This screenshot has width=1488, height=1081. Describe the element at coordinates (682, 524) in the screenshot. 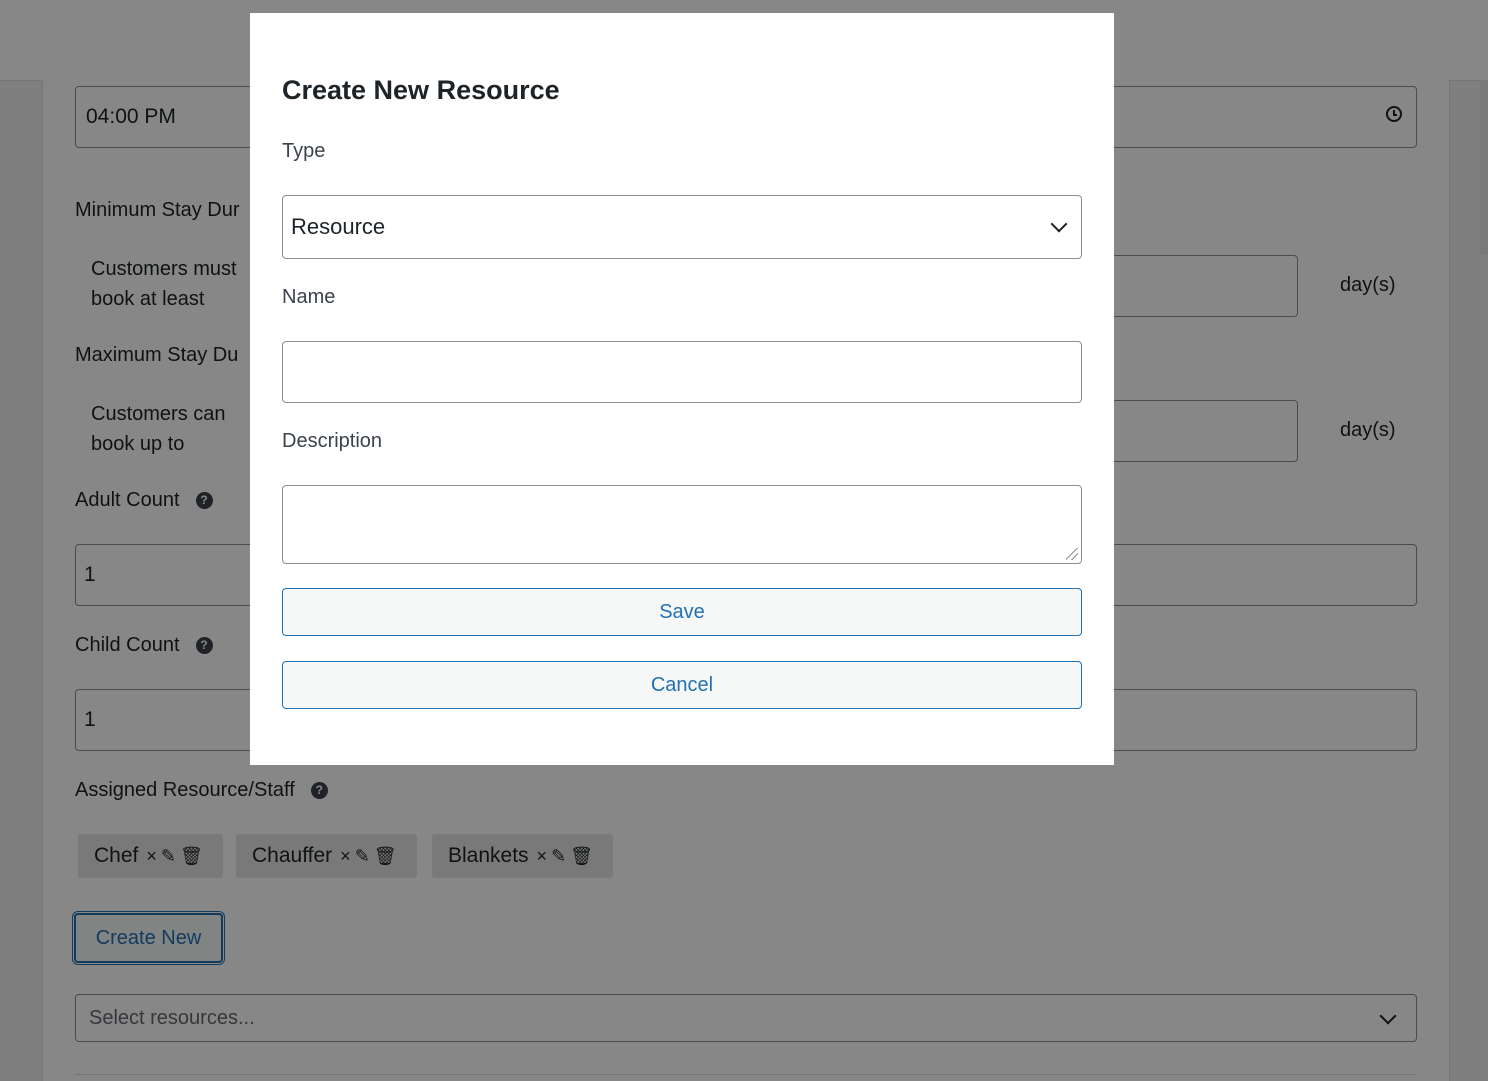

I see `description-textarea` at that location.